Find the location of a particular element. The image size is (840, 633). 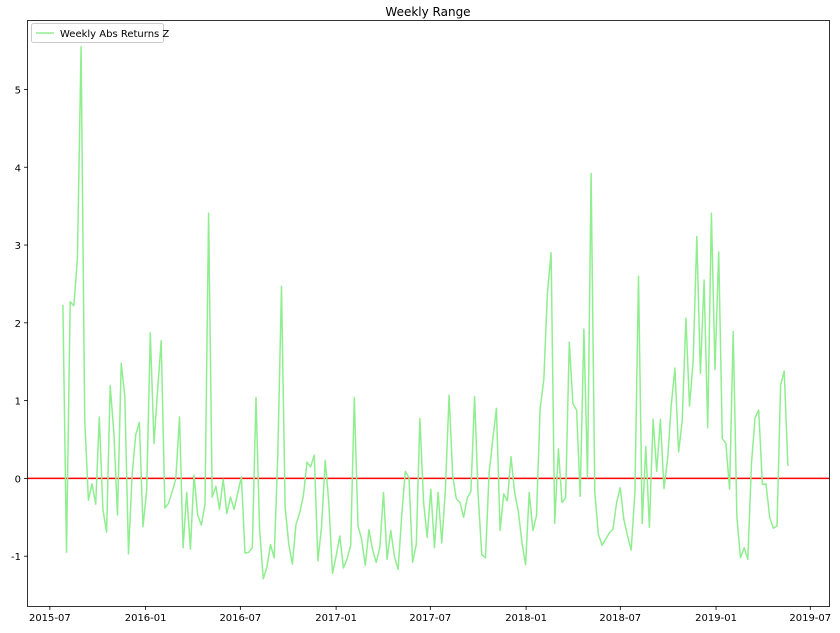

x-tick-label: 2017-07 is located at coordinates (430, 618).